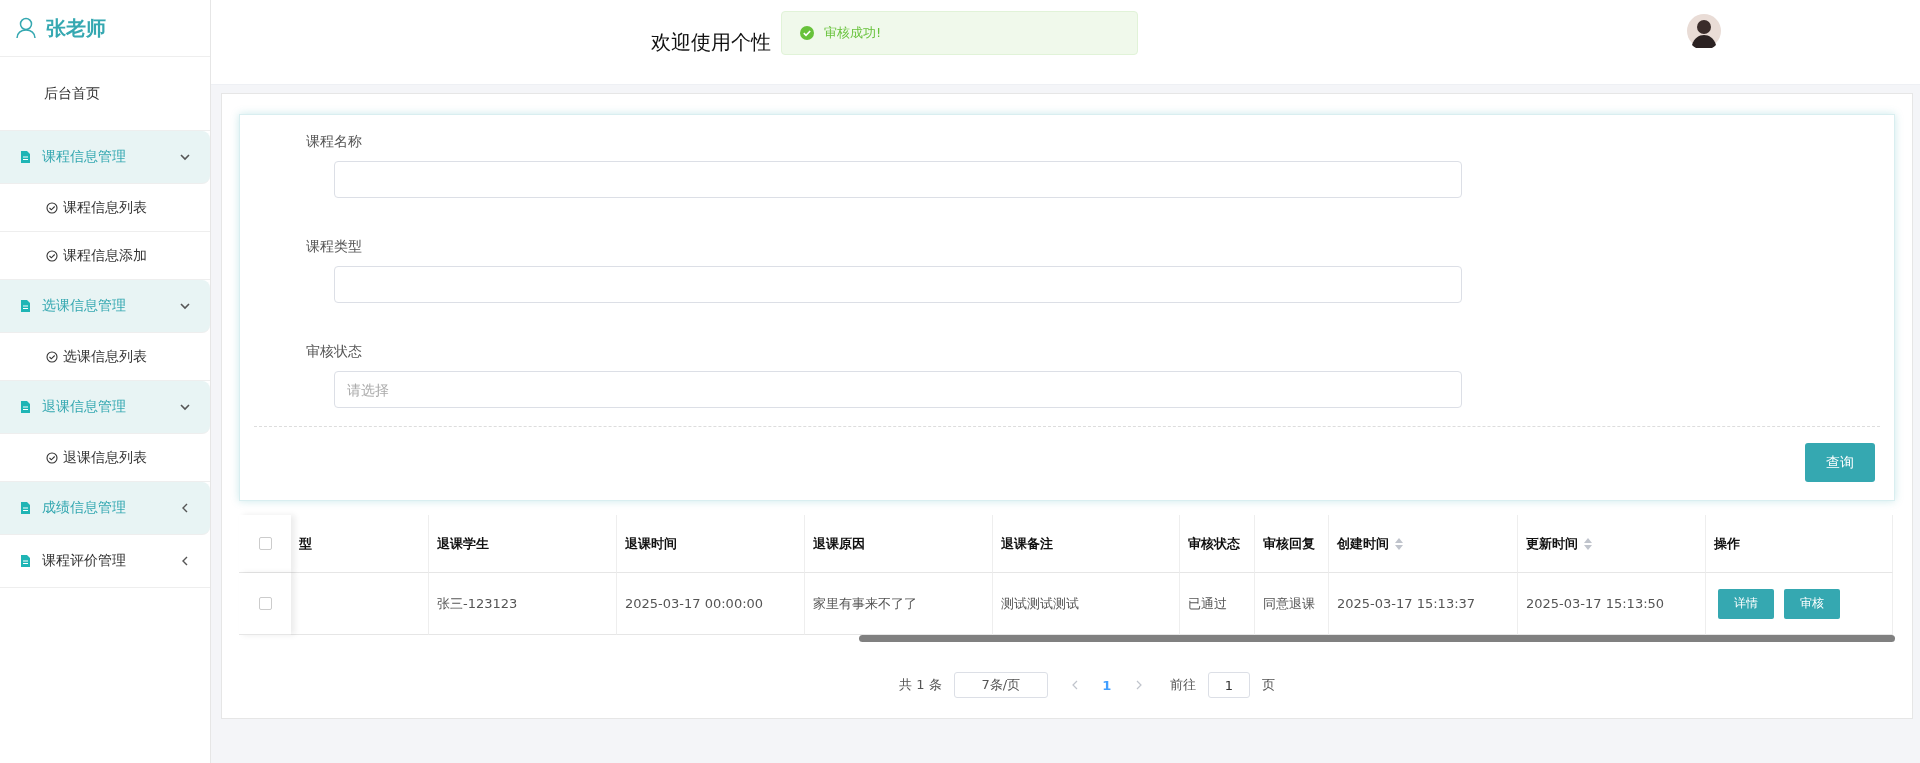 The image size is (1920, 763). I want to click on column-header: 退课时间, so click(711, 544).